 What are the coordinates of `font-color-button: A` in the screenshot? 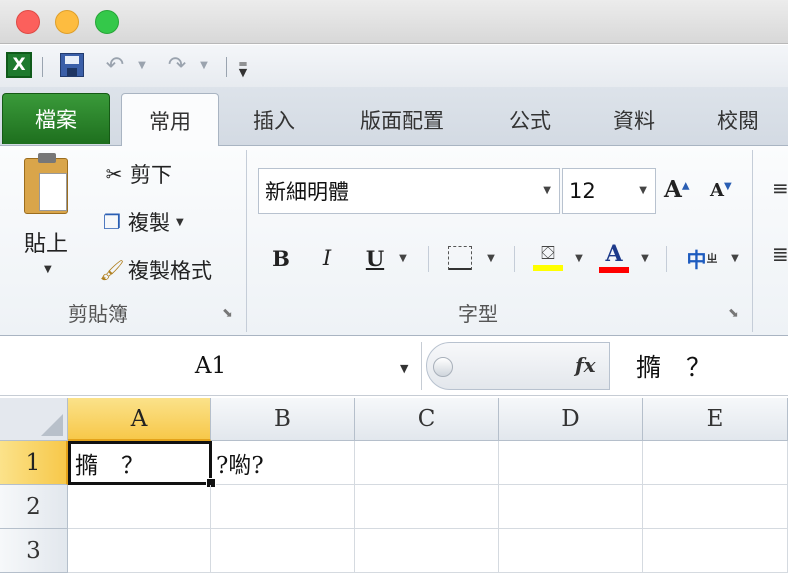 It's located at (614, 258).